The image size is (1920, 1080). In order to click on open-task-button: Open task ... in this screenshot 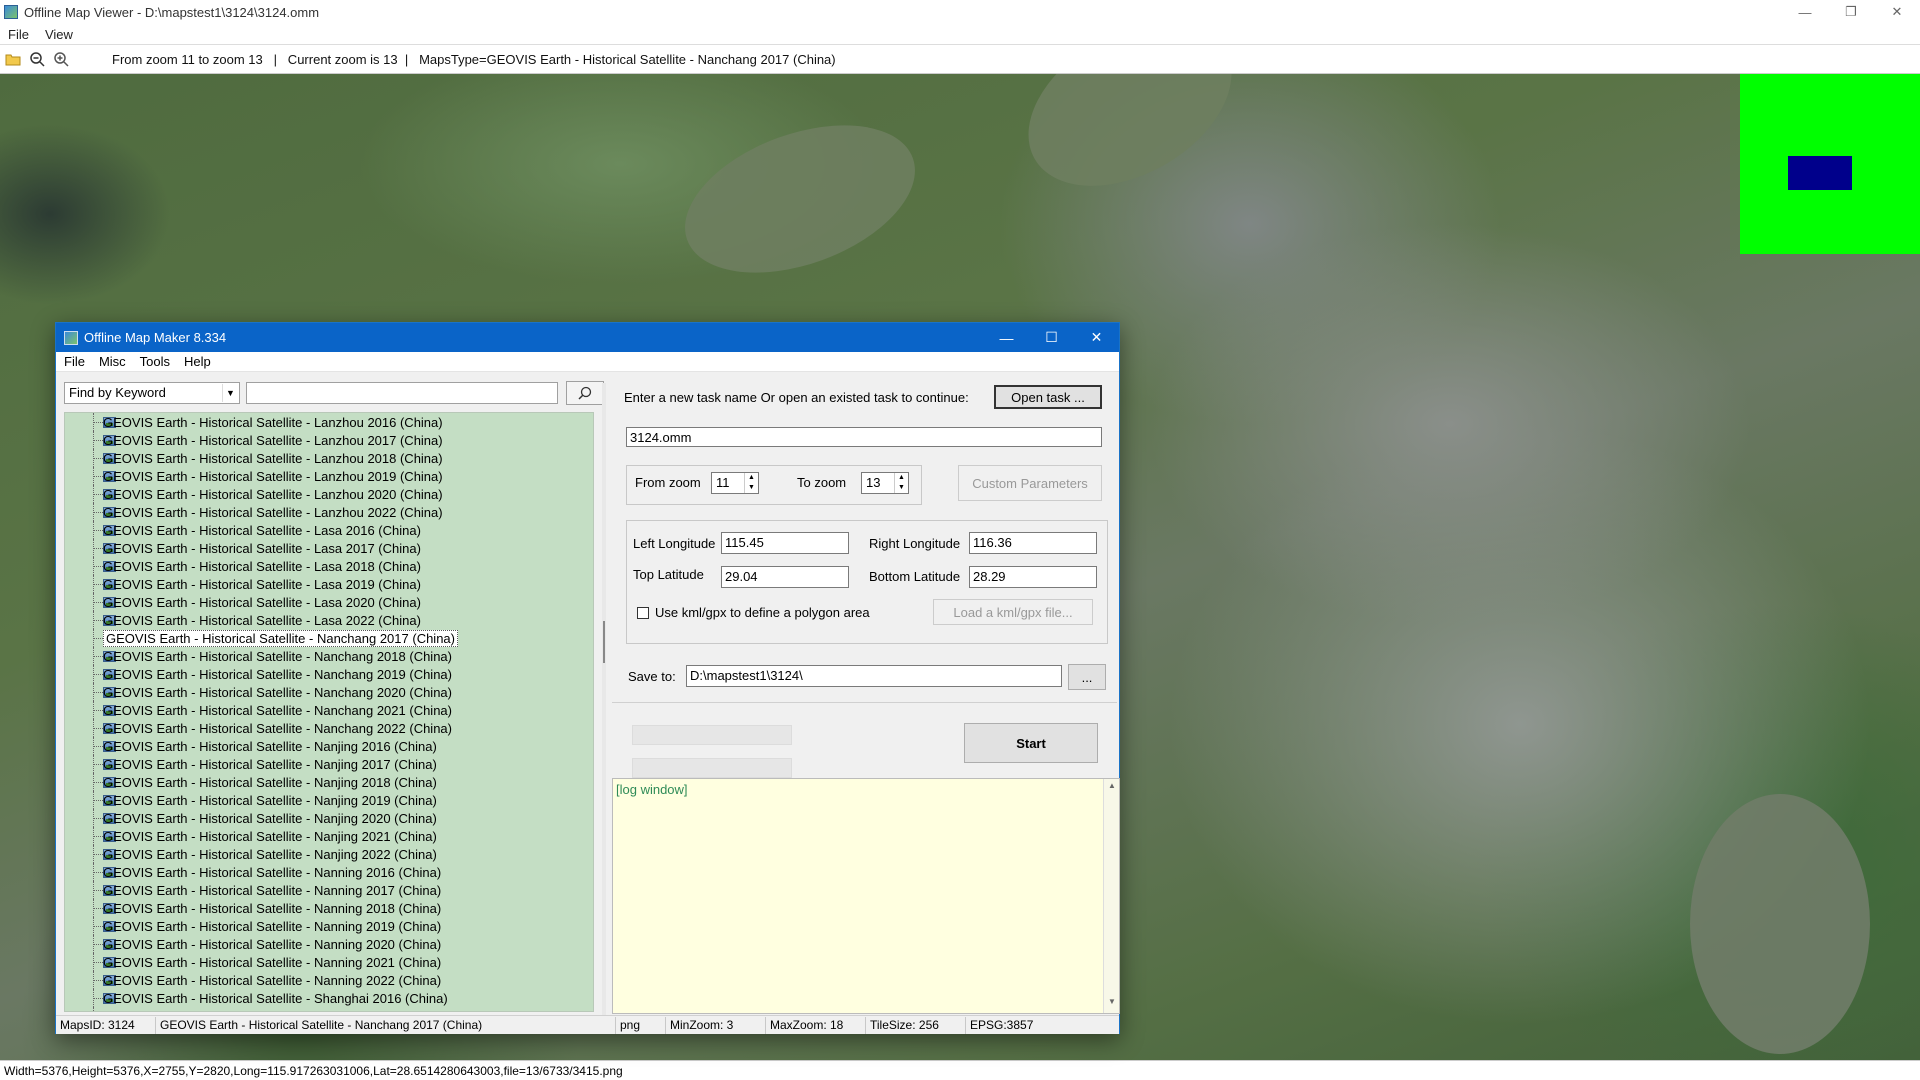, I will do `click(1048, 397)`.